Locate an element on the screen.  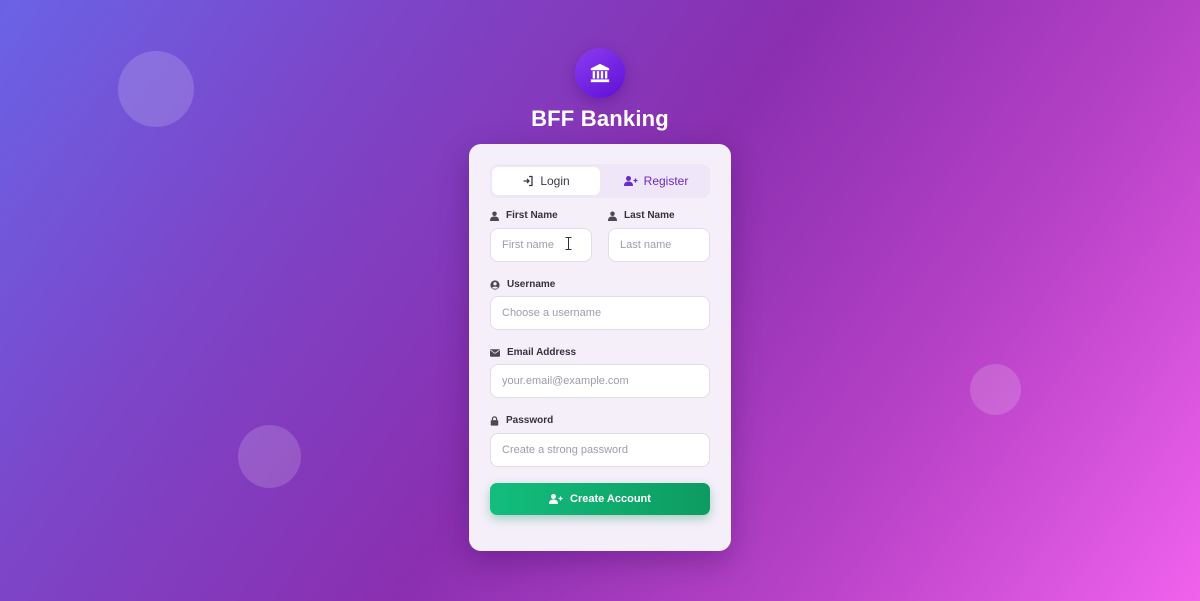
last-name-label: Last Name is located at coordinates (641, 215).